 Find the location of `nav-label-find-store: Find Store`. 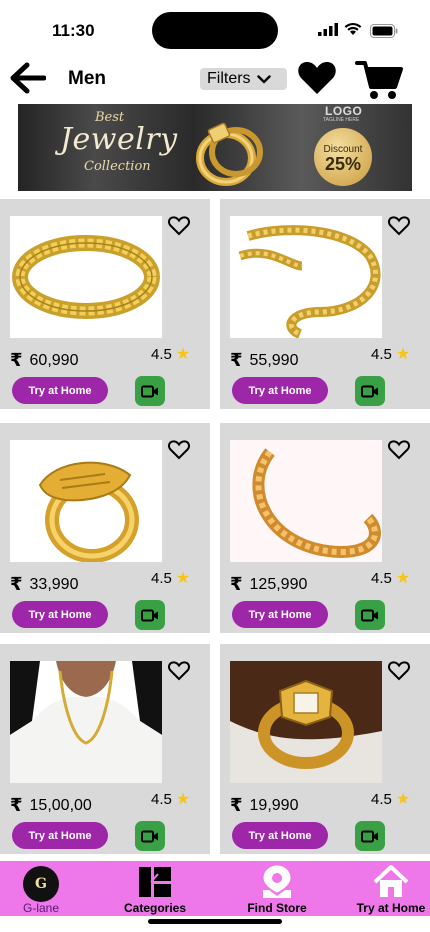

nav-label-find-store: Find Store is located at coordinates (277, 908).